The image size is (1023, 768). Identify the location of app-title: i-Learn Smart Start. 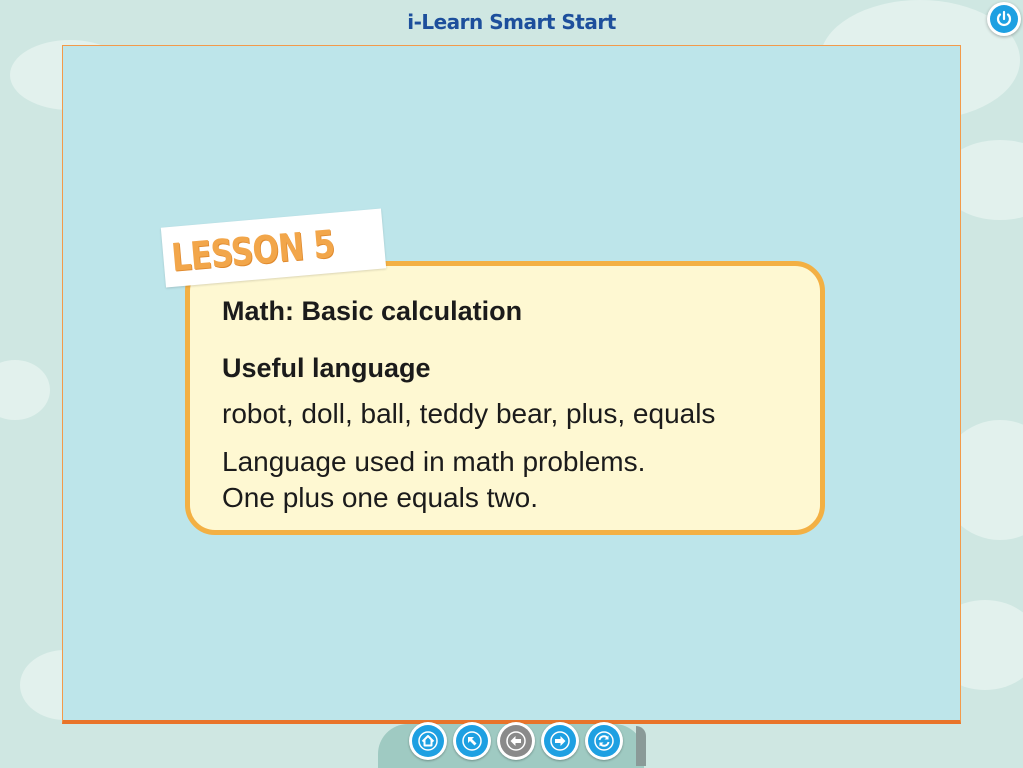
(511, 22).